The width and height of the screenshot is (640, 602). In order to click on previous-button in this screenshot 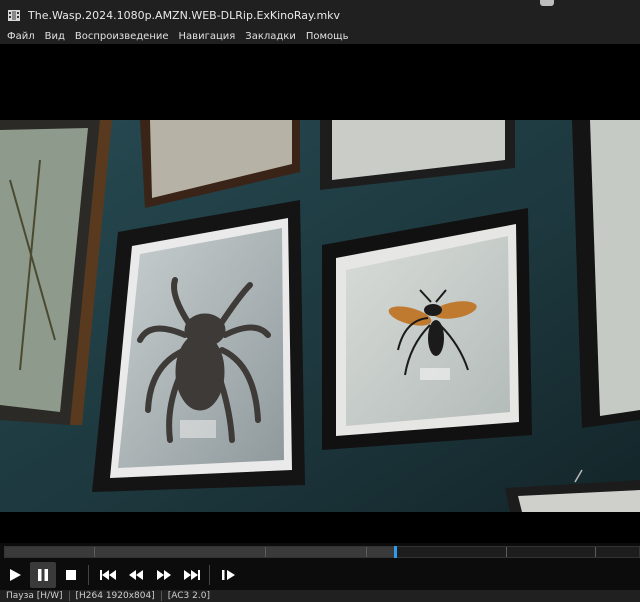, I will do `click(108, 575)`.